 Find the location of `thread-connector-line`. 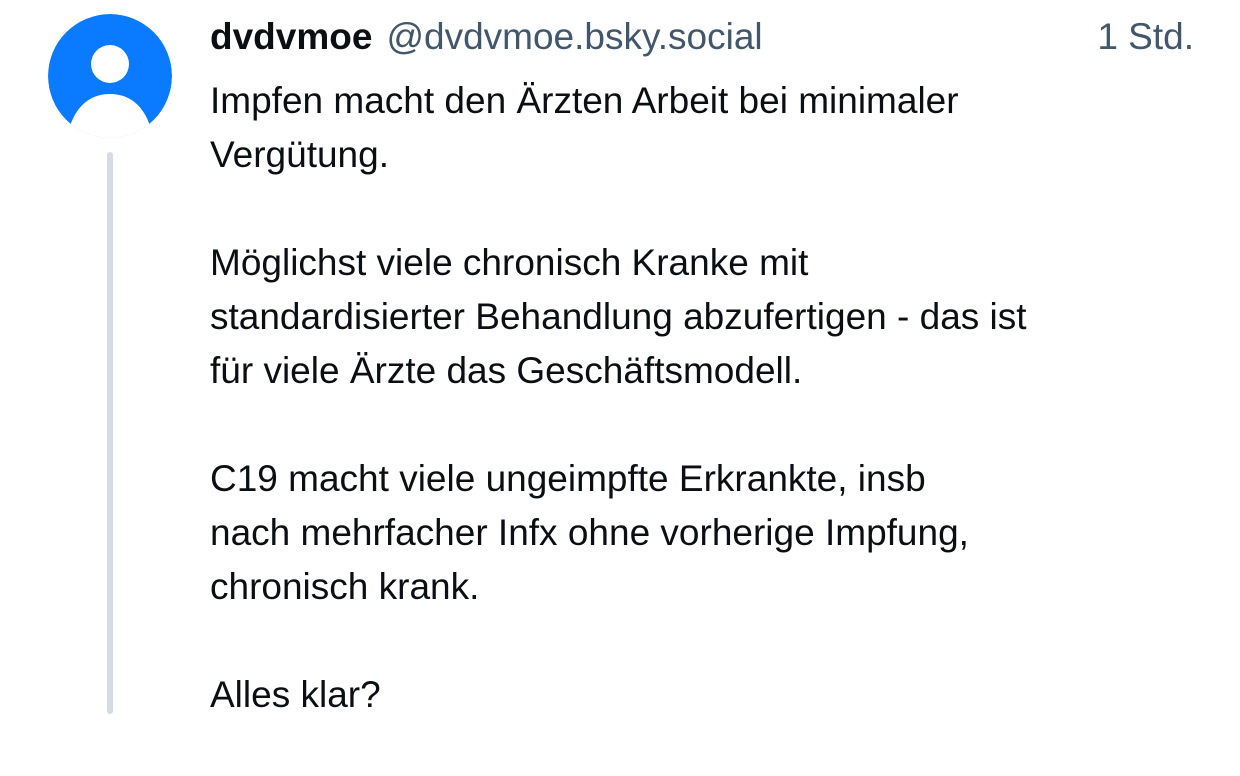

thread-connector-line is located at coordinates (110, 433).